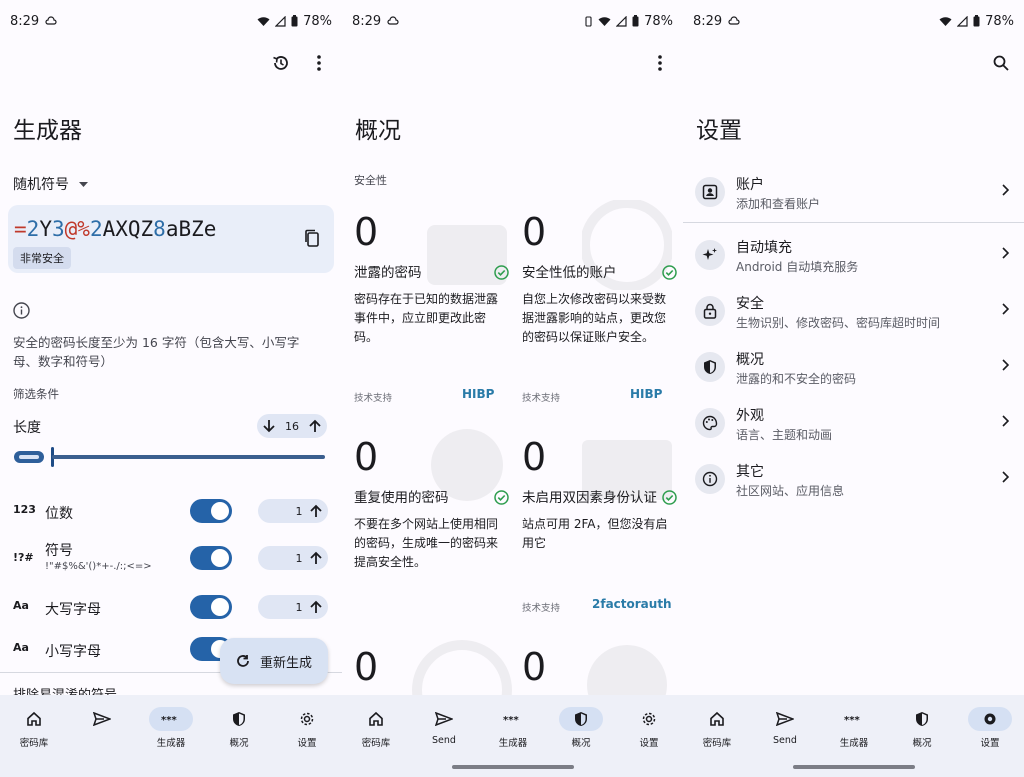 The image size is (1024, 777). What do you see at coordinates (73, 610) in the screenshot?
I see `option-label: 大写字母` at bounding box center [73, 610].